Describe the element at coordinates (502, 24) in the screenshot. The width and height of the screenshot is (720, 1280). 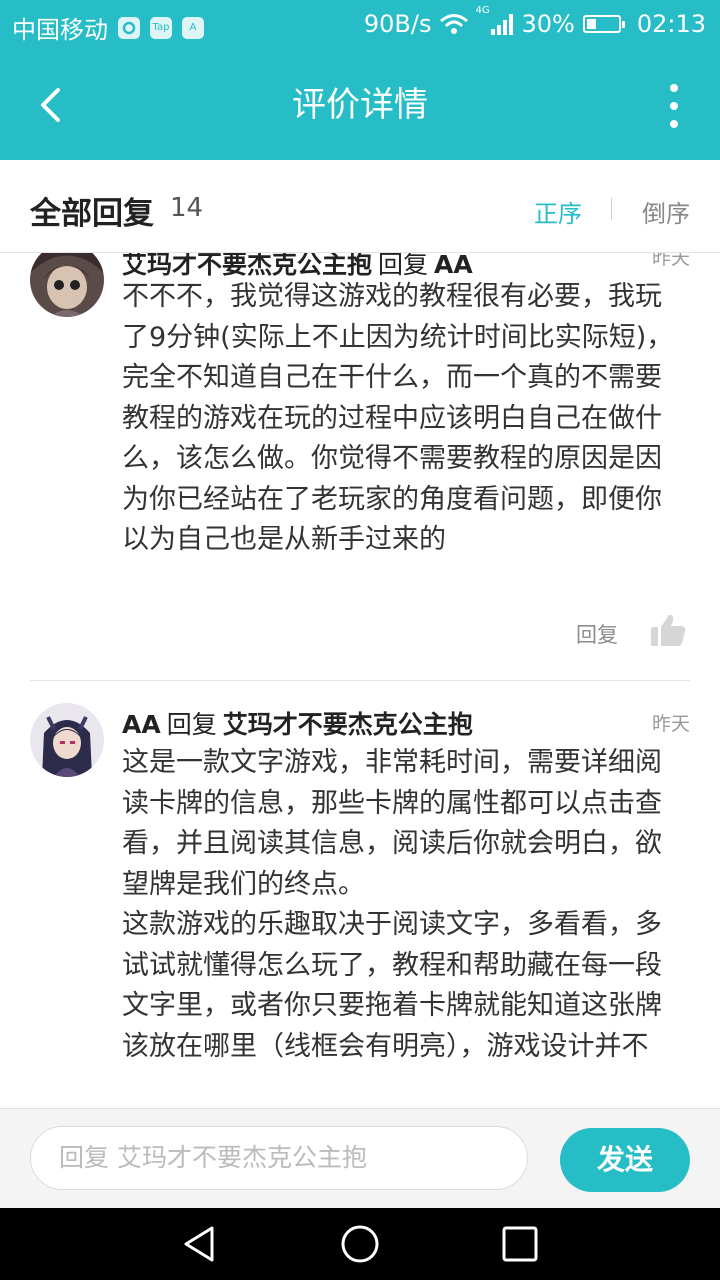
I see `signal-icon` at that location.